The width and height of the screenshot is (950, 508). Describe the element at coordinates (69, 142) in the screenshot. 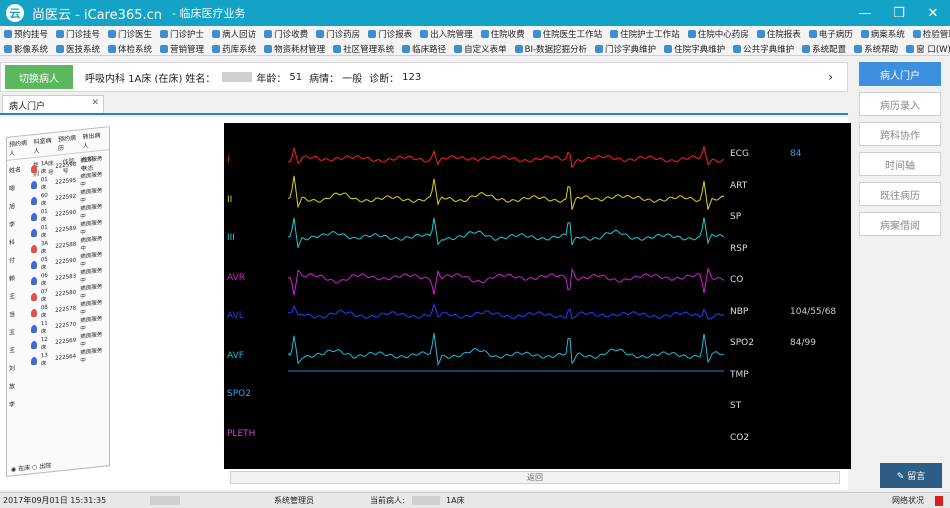

I see `panel-tab: 预约病历` at that location.